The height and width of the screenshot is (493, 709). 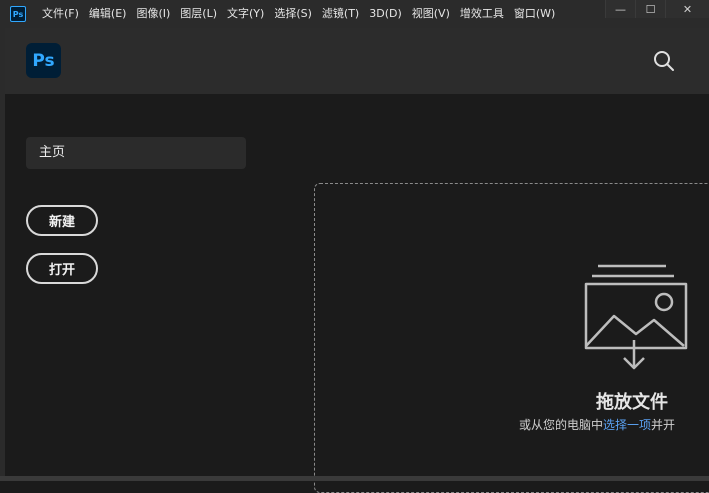 I want to click on open-button: 打开, so click(x=62, y=268).